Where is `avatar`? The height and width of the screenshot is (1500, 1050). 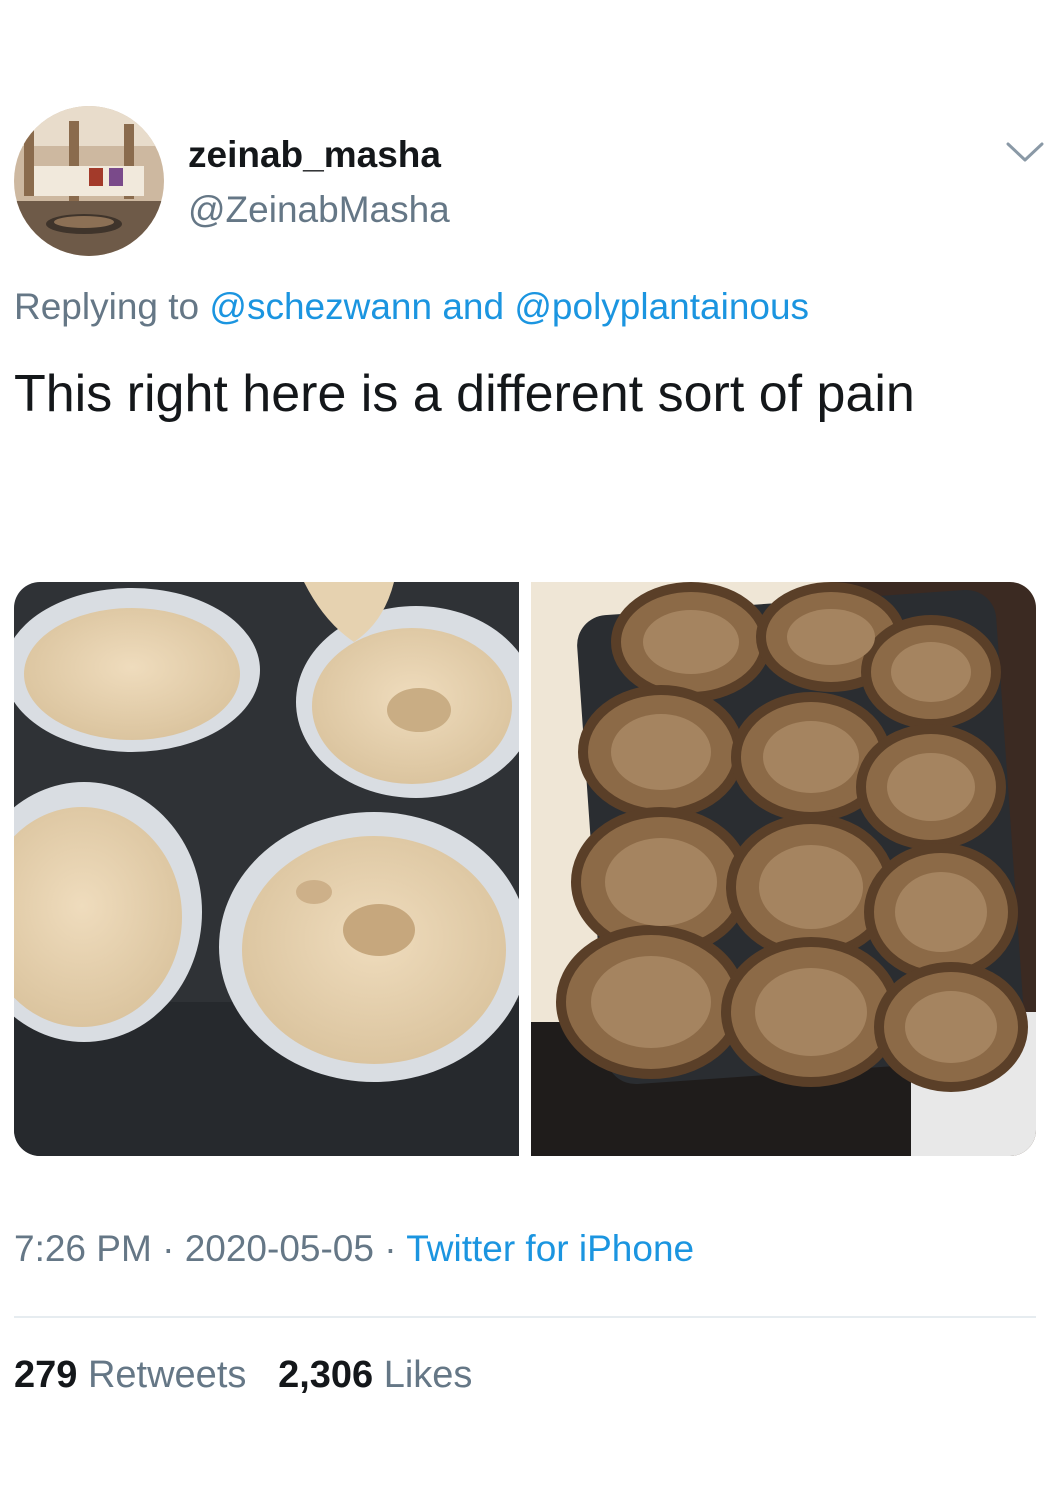 avatar is located at coordinates (89, 181).